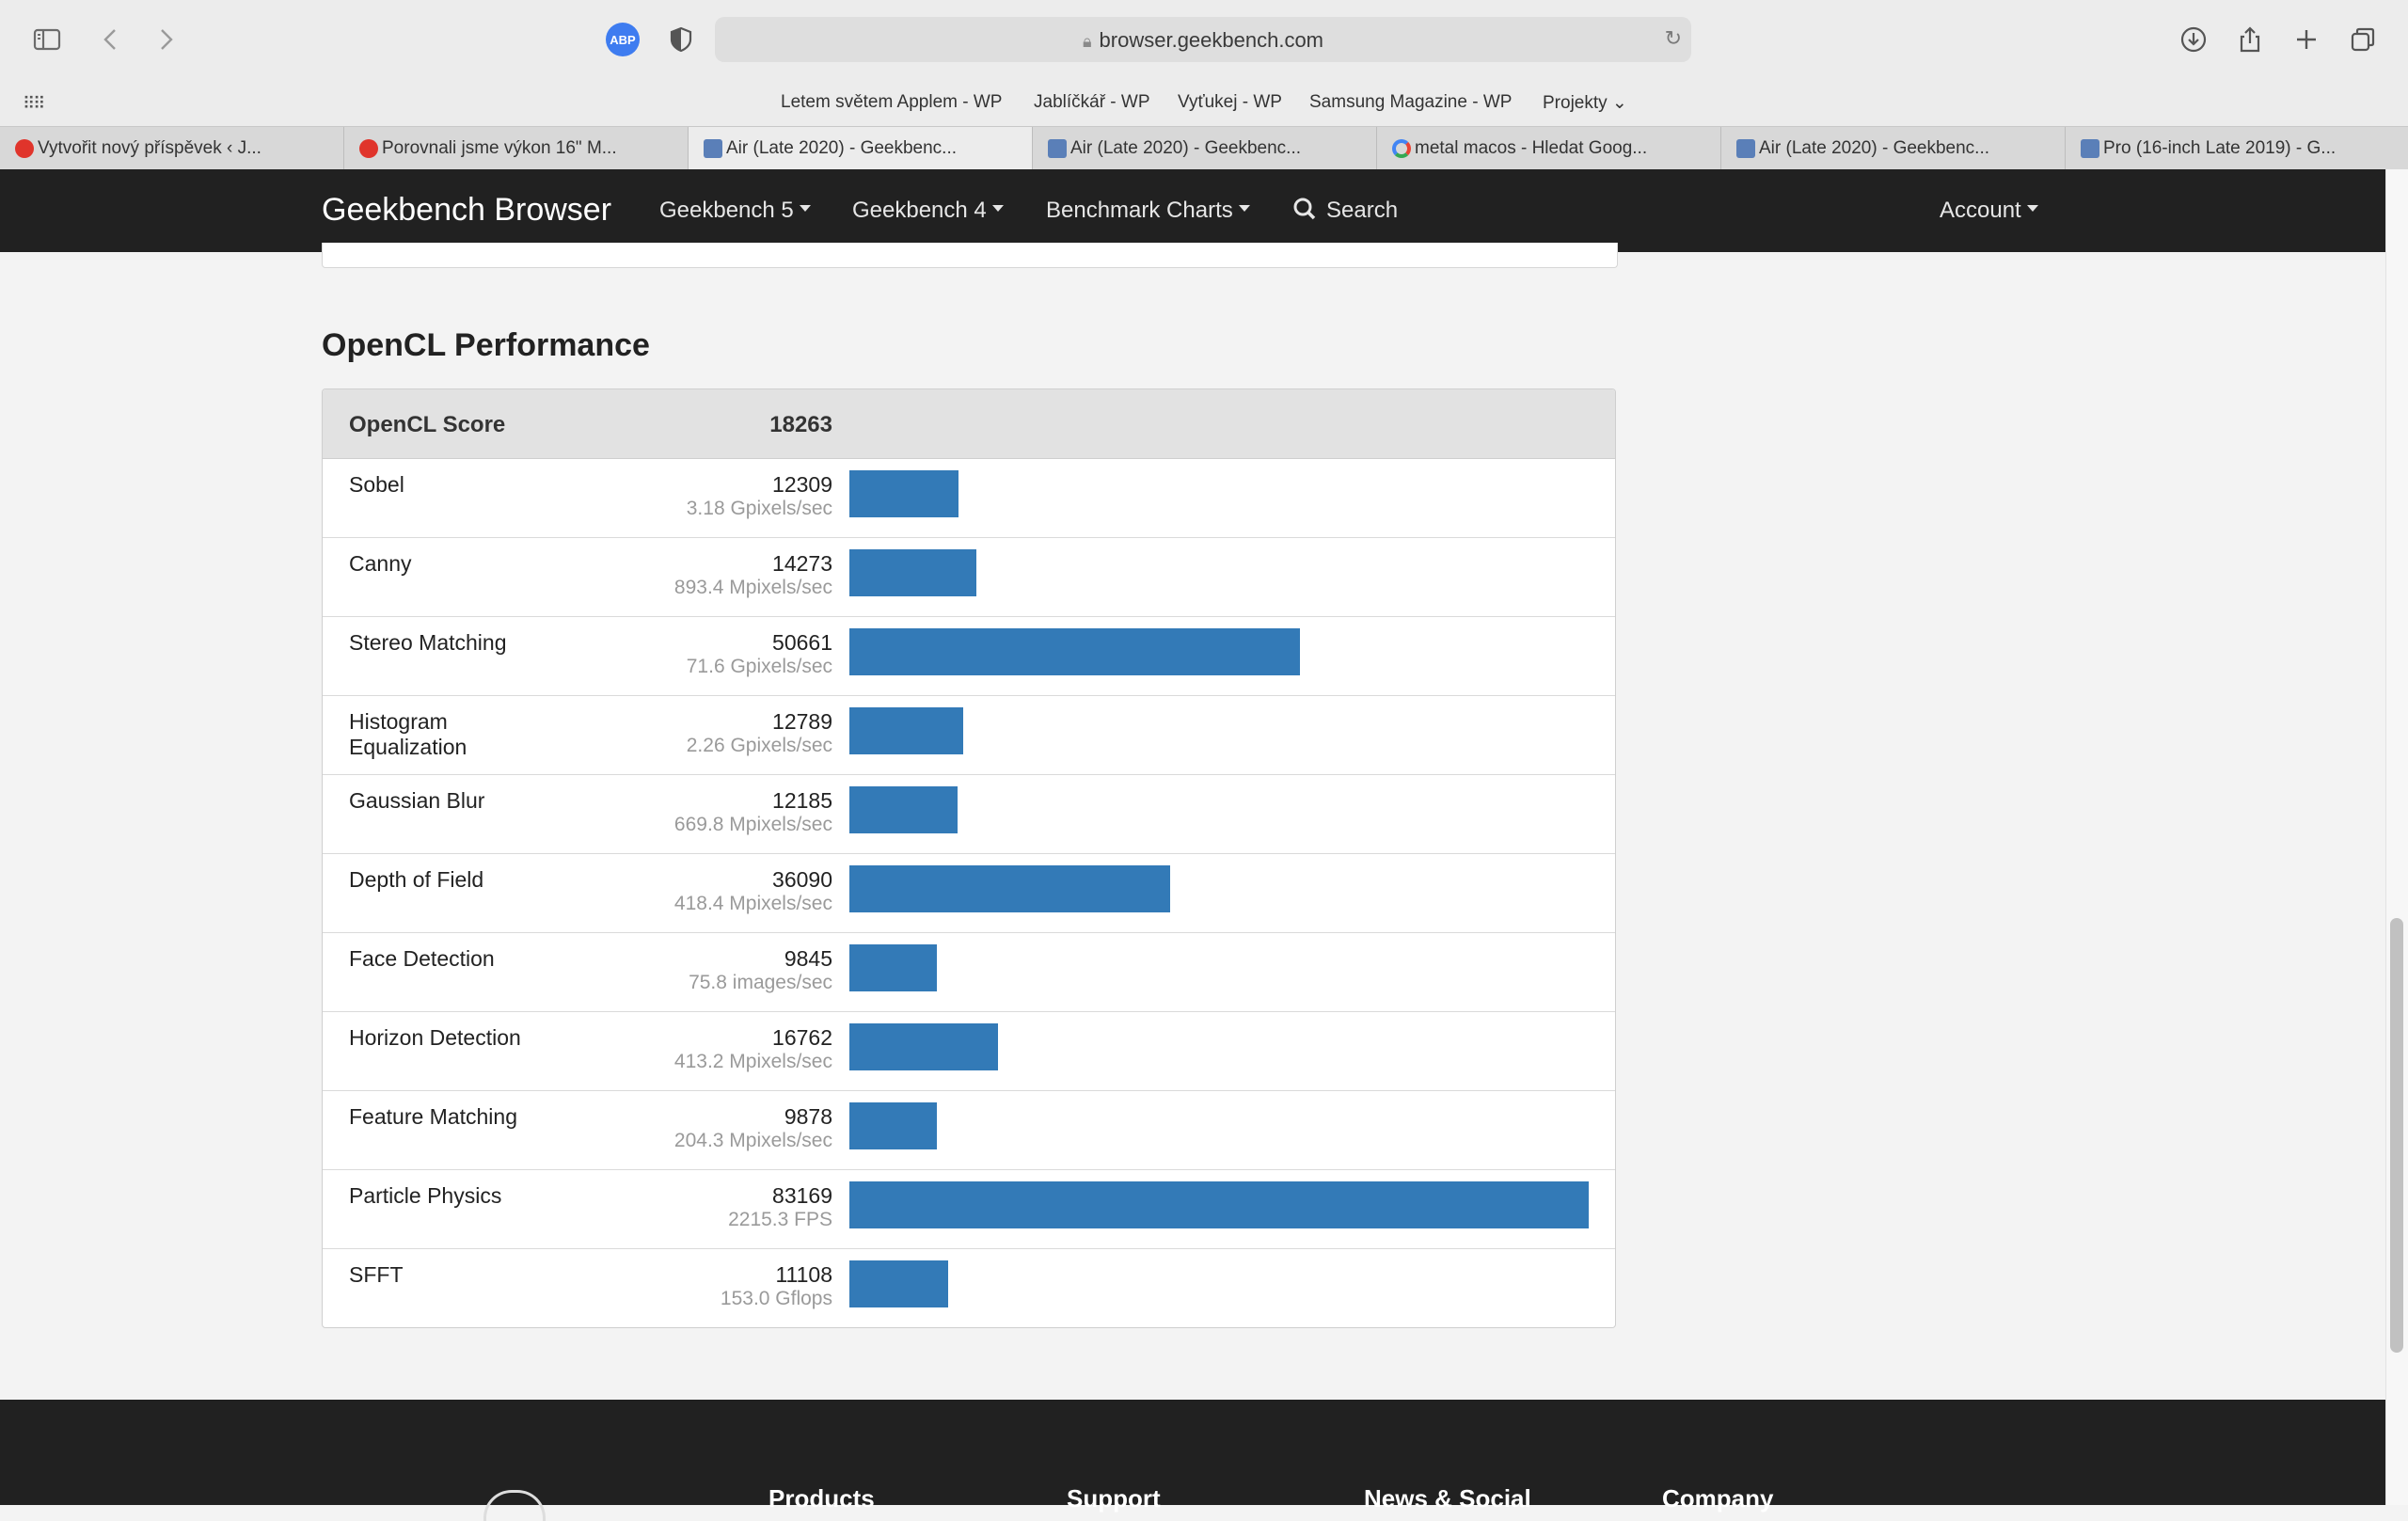  What do you see at coordinates (1140, 210) in the screenshot?
I see `nav-label: Benchmark Charts` at bounding box center [1140, 210].